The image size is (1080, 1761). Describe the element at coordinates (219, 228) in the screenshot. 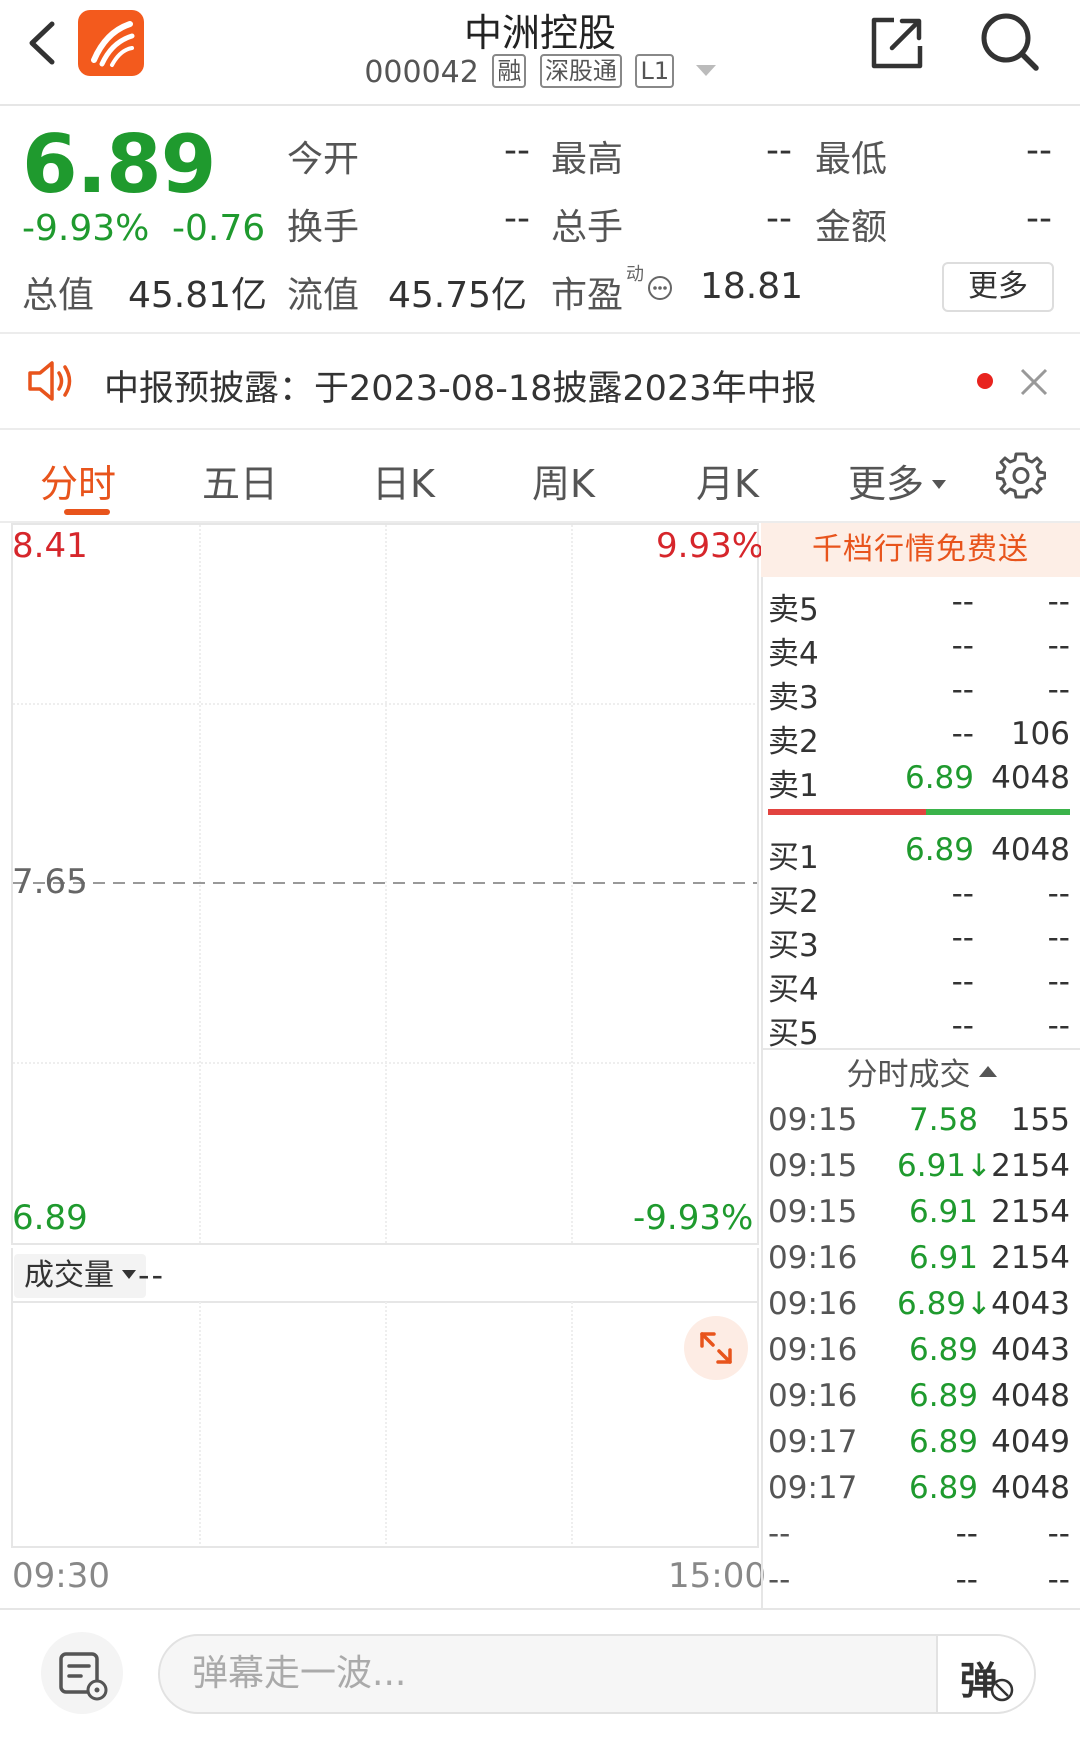

I see `change-amount: -0.76` at that location.